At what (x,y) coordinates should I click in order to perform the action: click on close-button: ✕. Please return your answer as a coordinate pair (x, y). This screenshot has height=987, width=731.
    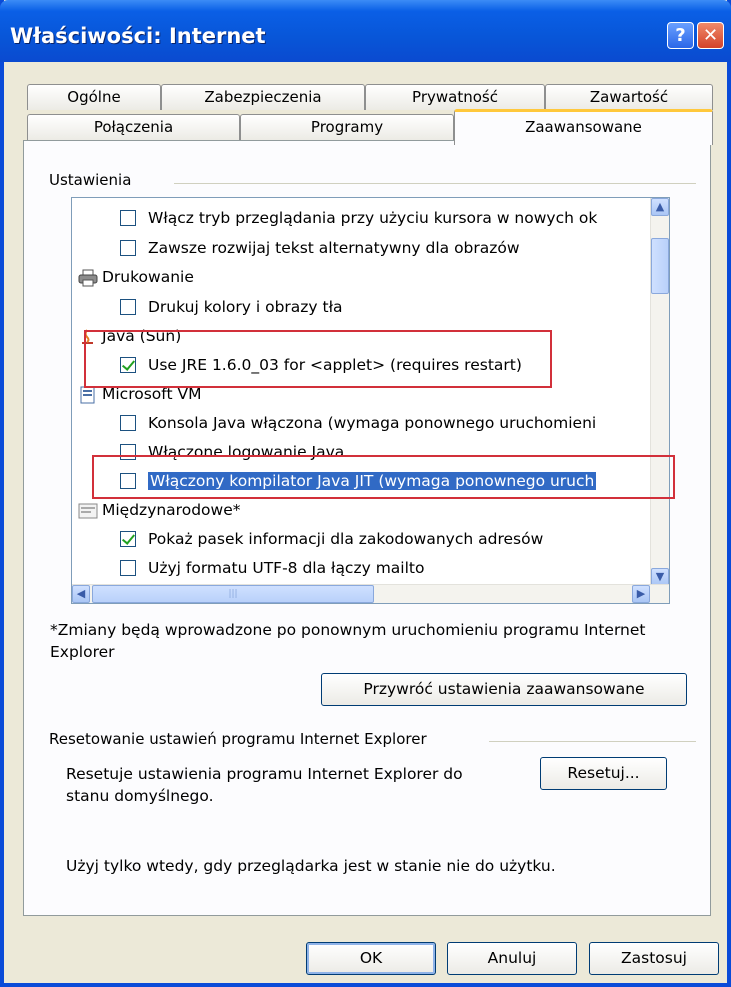
    Looking at the image, I should click on (710, 35).